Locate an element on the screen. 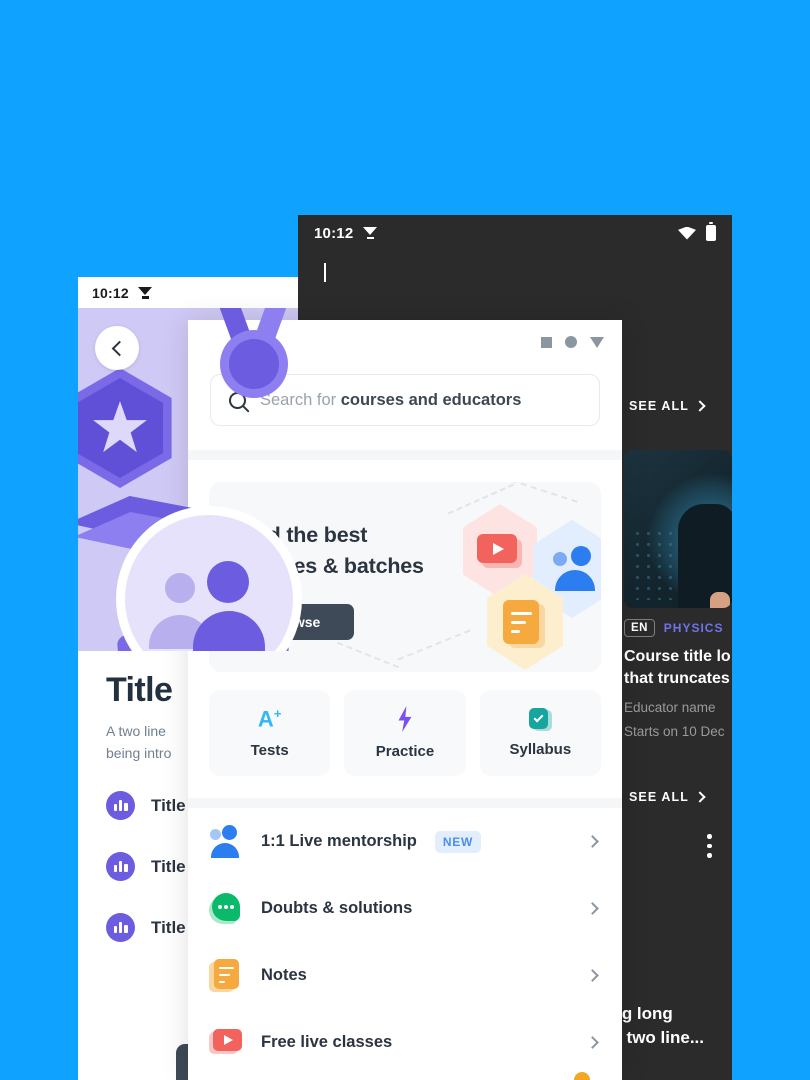  quick-action-tiles: A+ Tests Practice Syllabus is located at coordinates (405, 735).